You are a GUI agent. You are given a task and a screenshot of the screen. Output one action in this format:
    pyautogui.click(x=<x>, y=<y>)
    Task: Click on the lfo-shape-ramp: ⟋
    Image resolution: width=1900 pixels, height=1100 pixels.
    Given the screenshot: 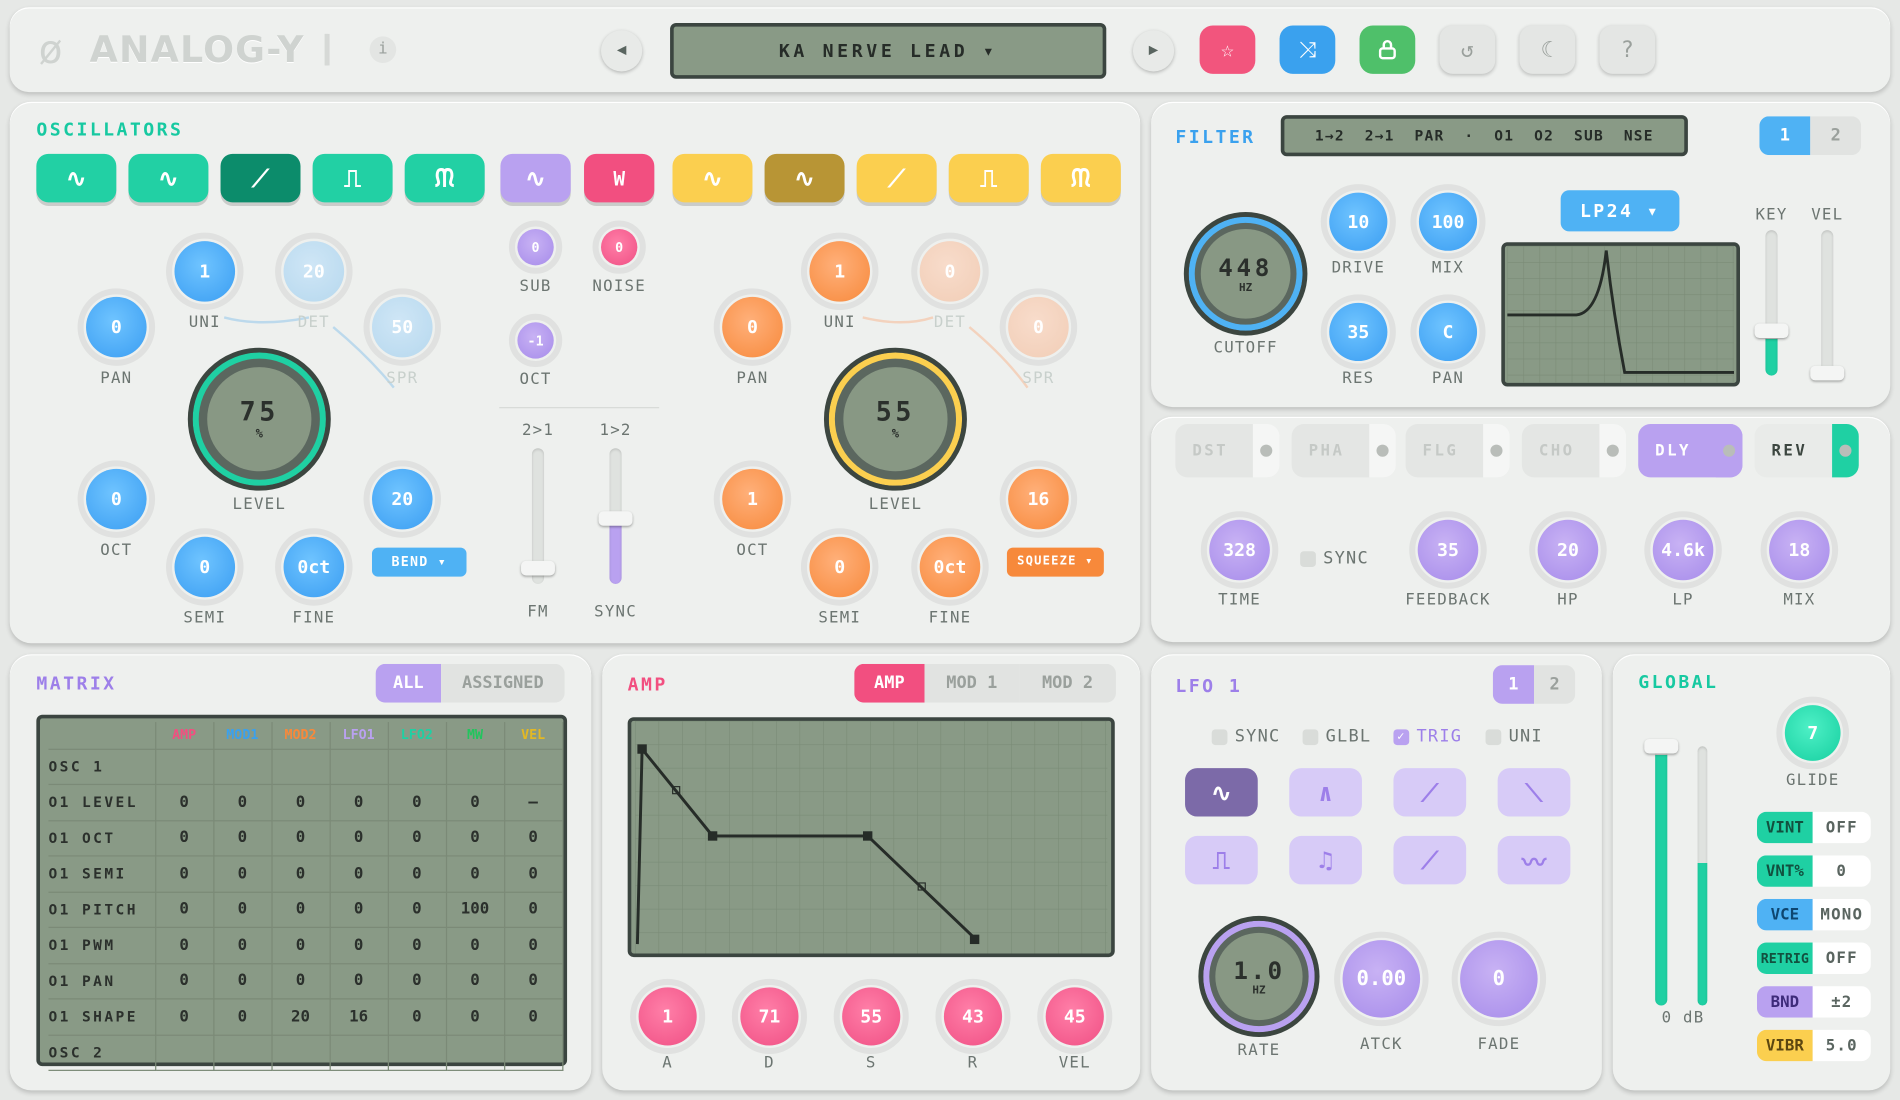 What is the action you would take?
    pyautogui.click(x=1430, y=860)
    